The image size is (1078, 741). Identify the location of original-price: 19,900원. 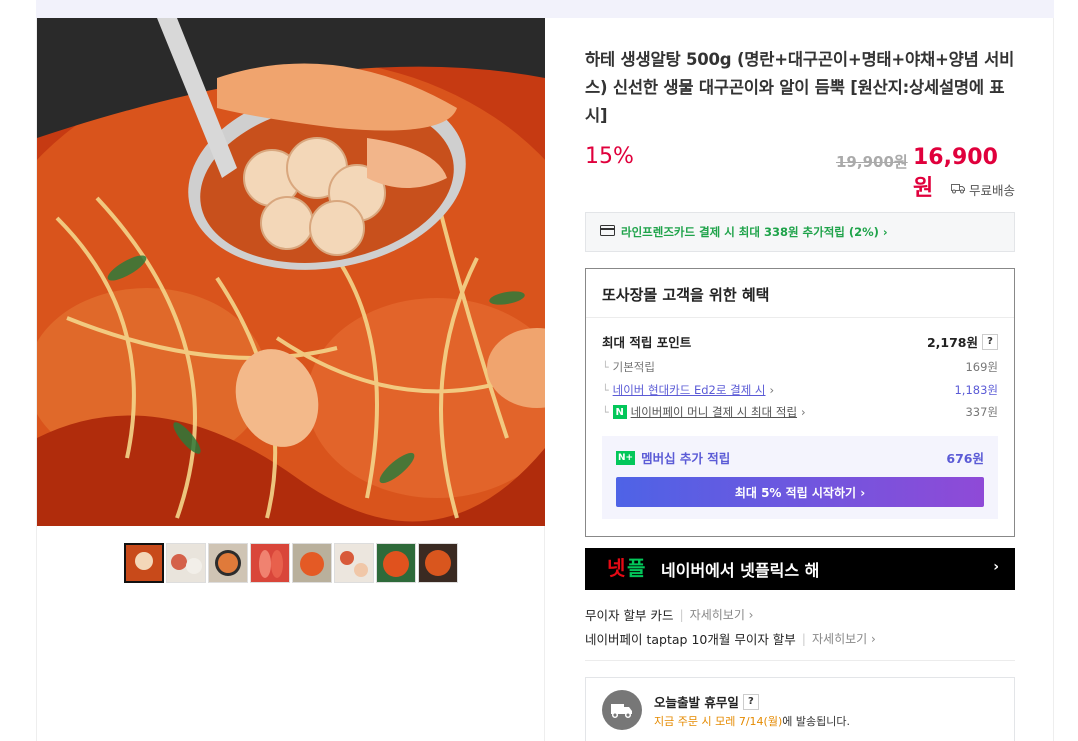
(872, 162).